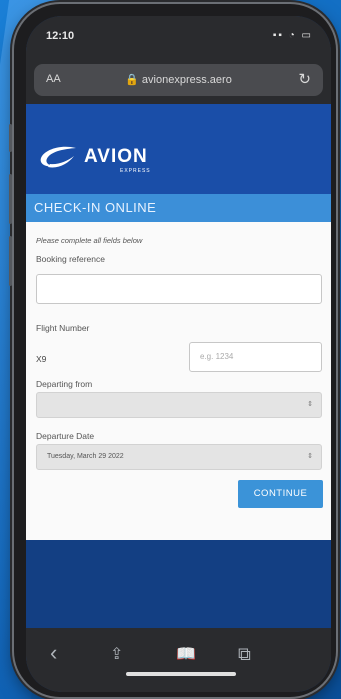 The image size is (341, 699). Describe the element at coordinates (186, 654) in the screenshot. I see `bookmarks-icon: 📖` at that location.